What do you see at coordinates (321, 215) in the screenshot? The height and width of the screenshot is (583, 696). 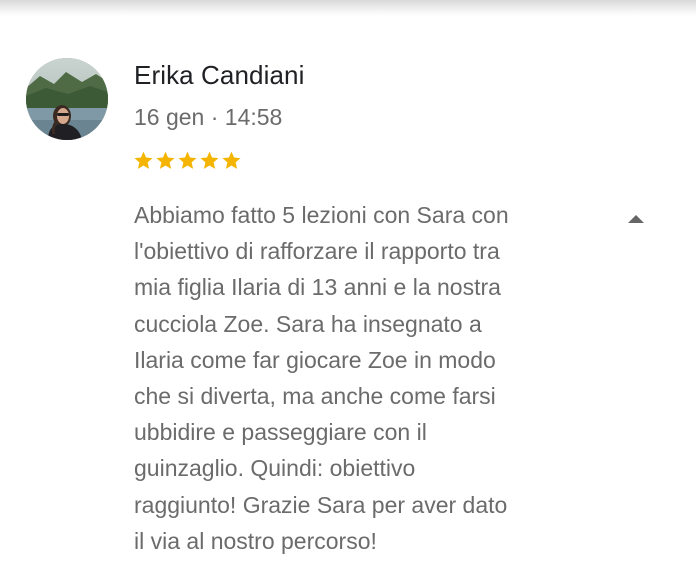 I see `review-text-line: Abbiamo fatto 5 lezioni con Sara con` at bounding box center [321, 215].